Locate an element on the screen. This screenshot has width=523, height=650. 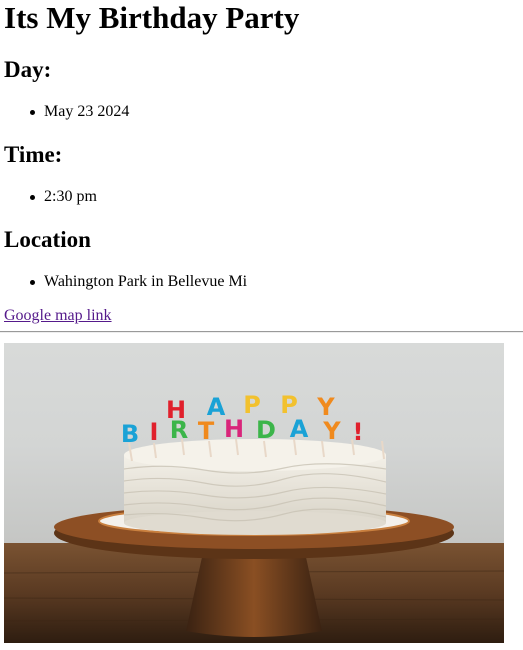
svg-text: T is located at coordinates (206, 431).